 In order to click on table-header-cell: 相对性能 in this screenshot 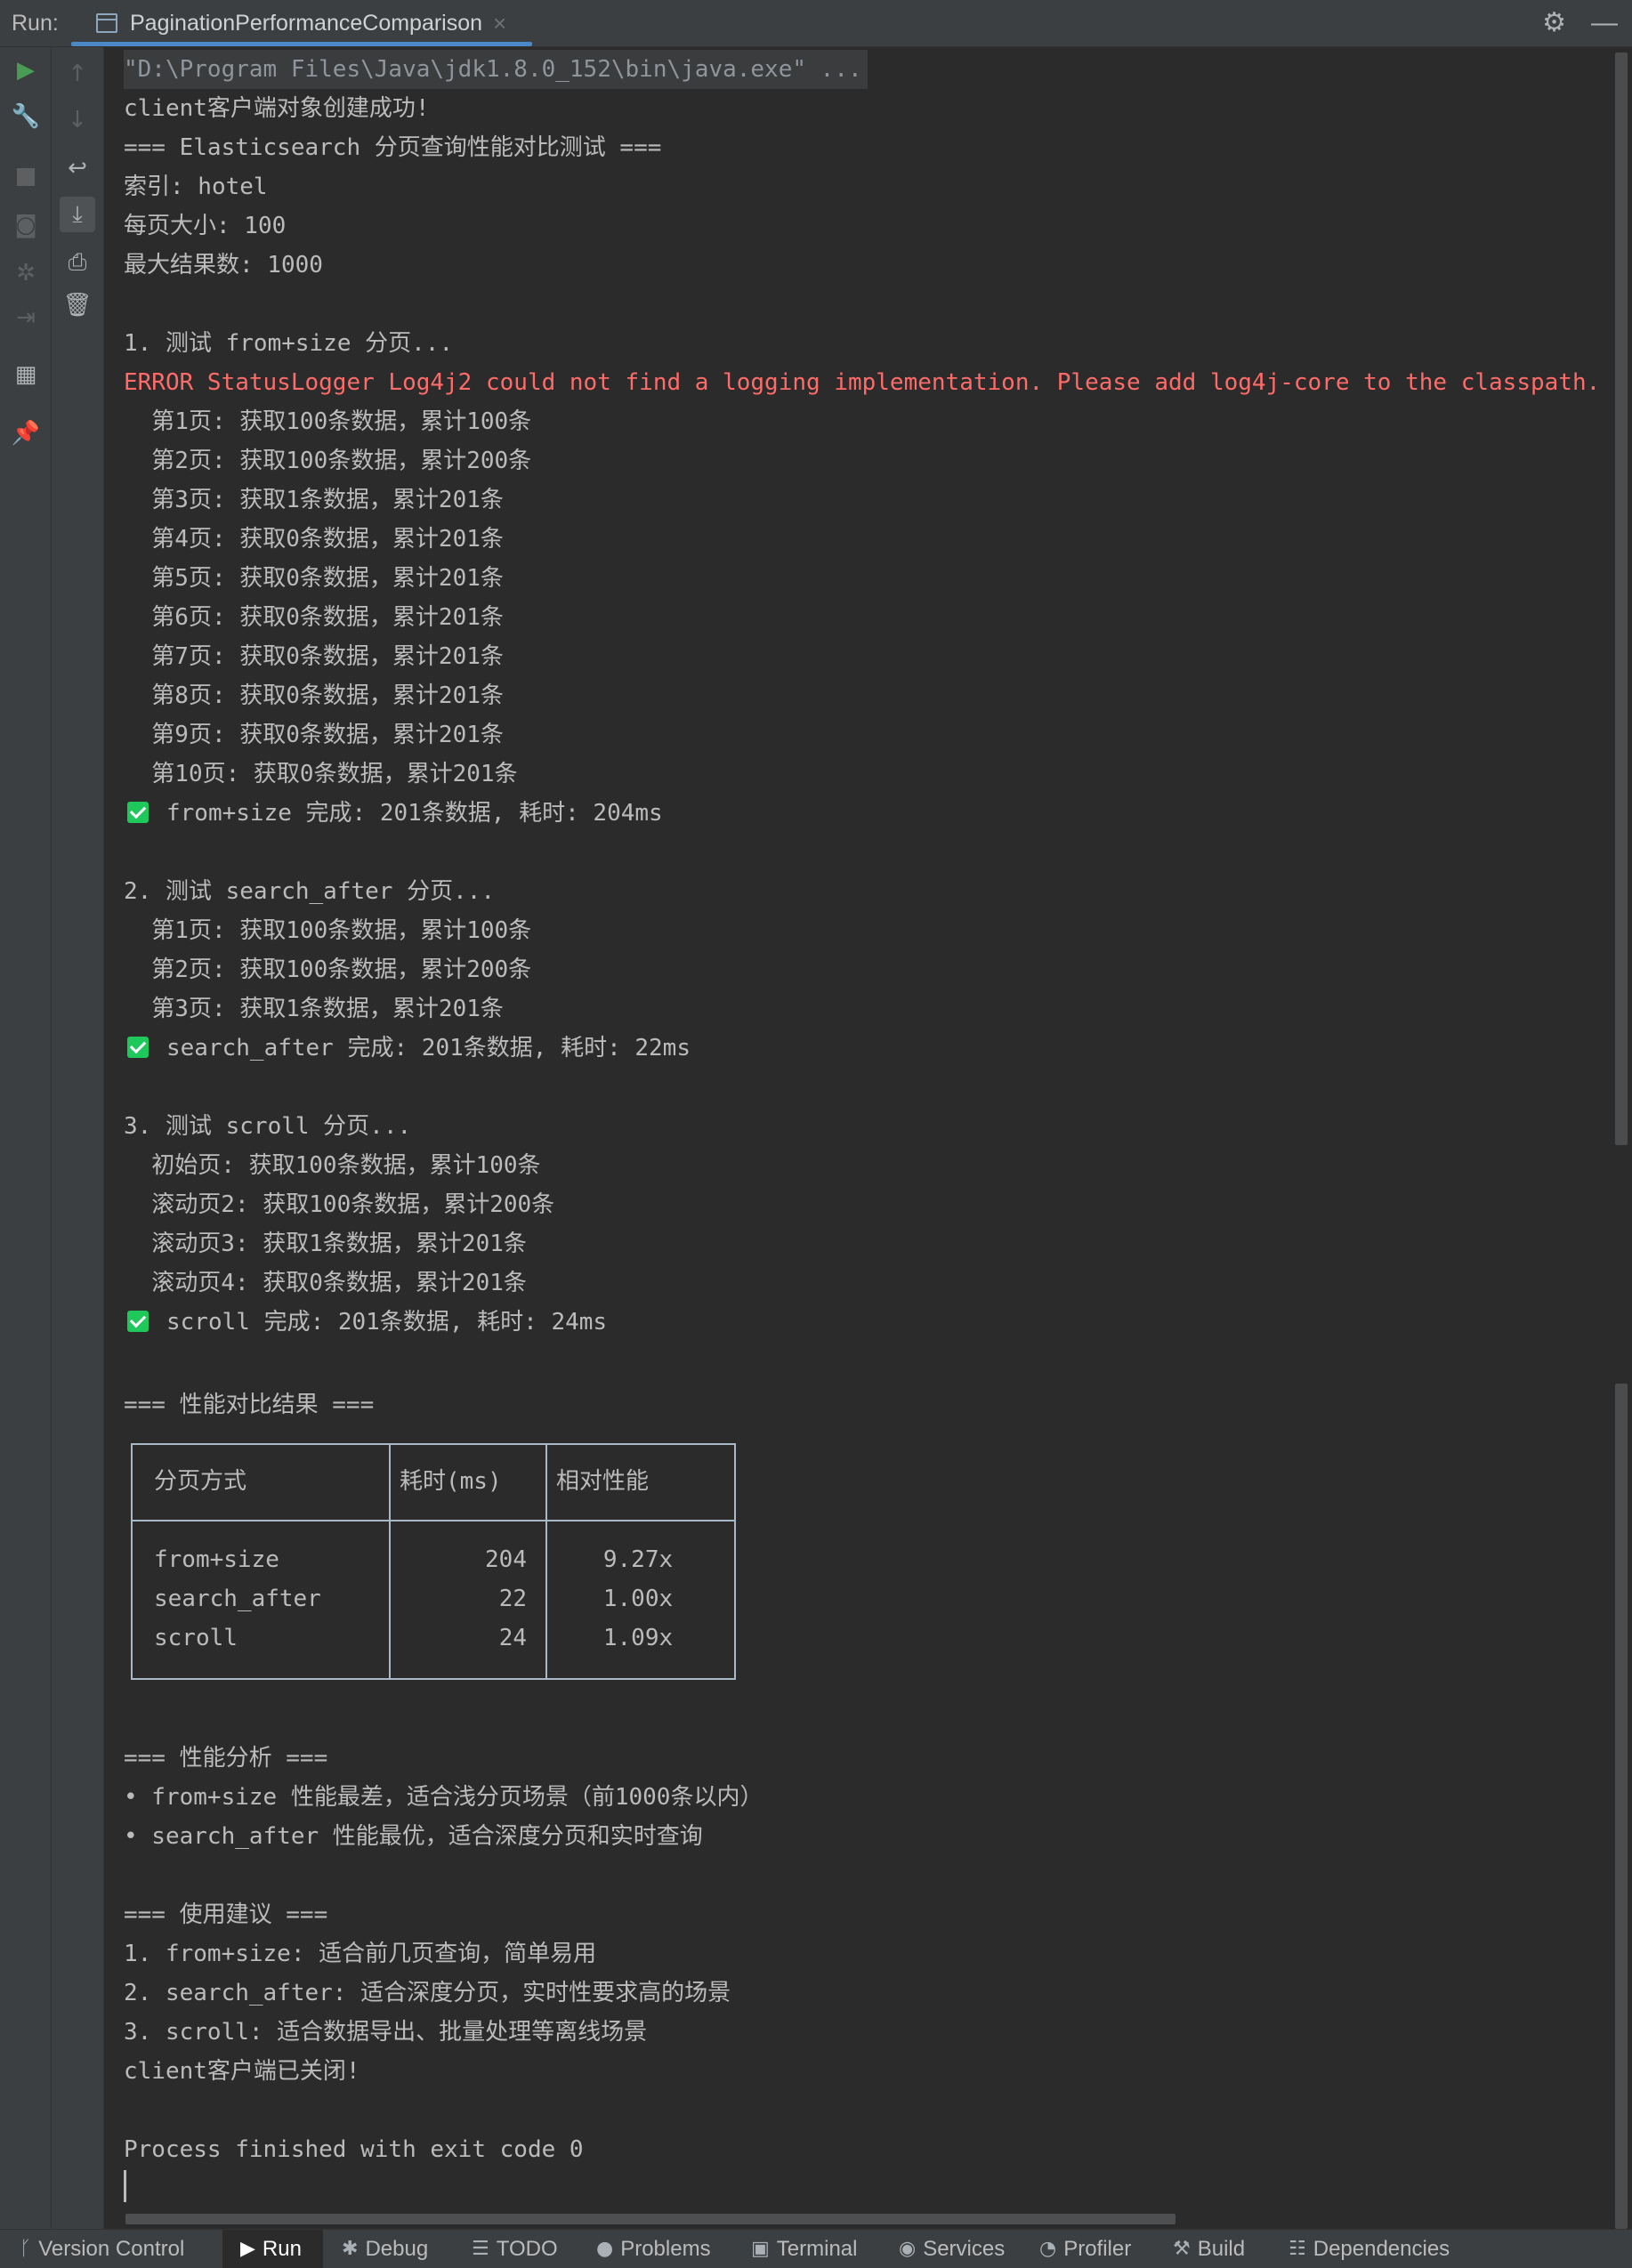, I will do `click(603, 1481)`.